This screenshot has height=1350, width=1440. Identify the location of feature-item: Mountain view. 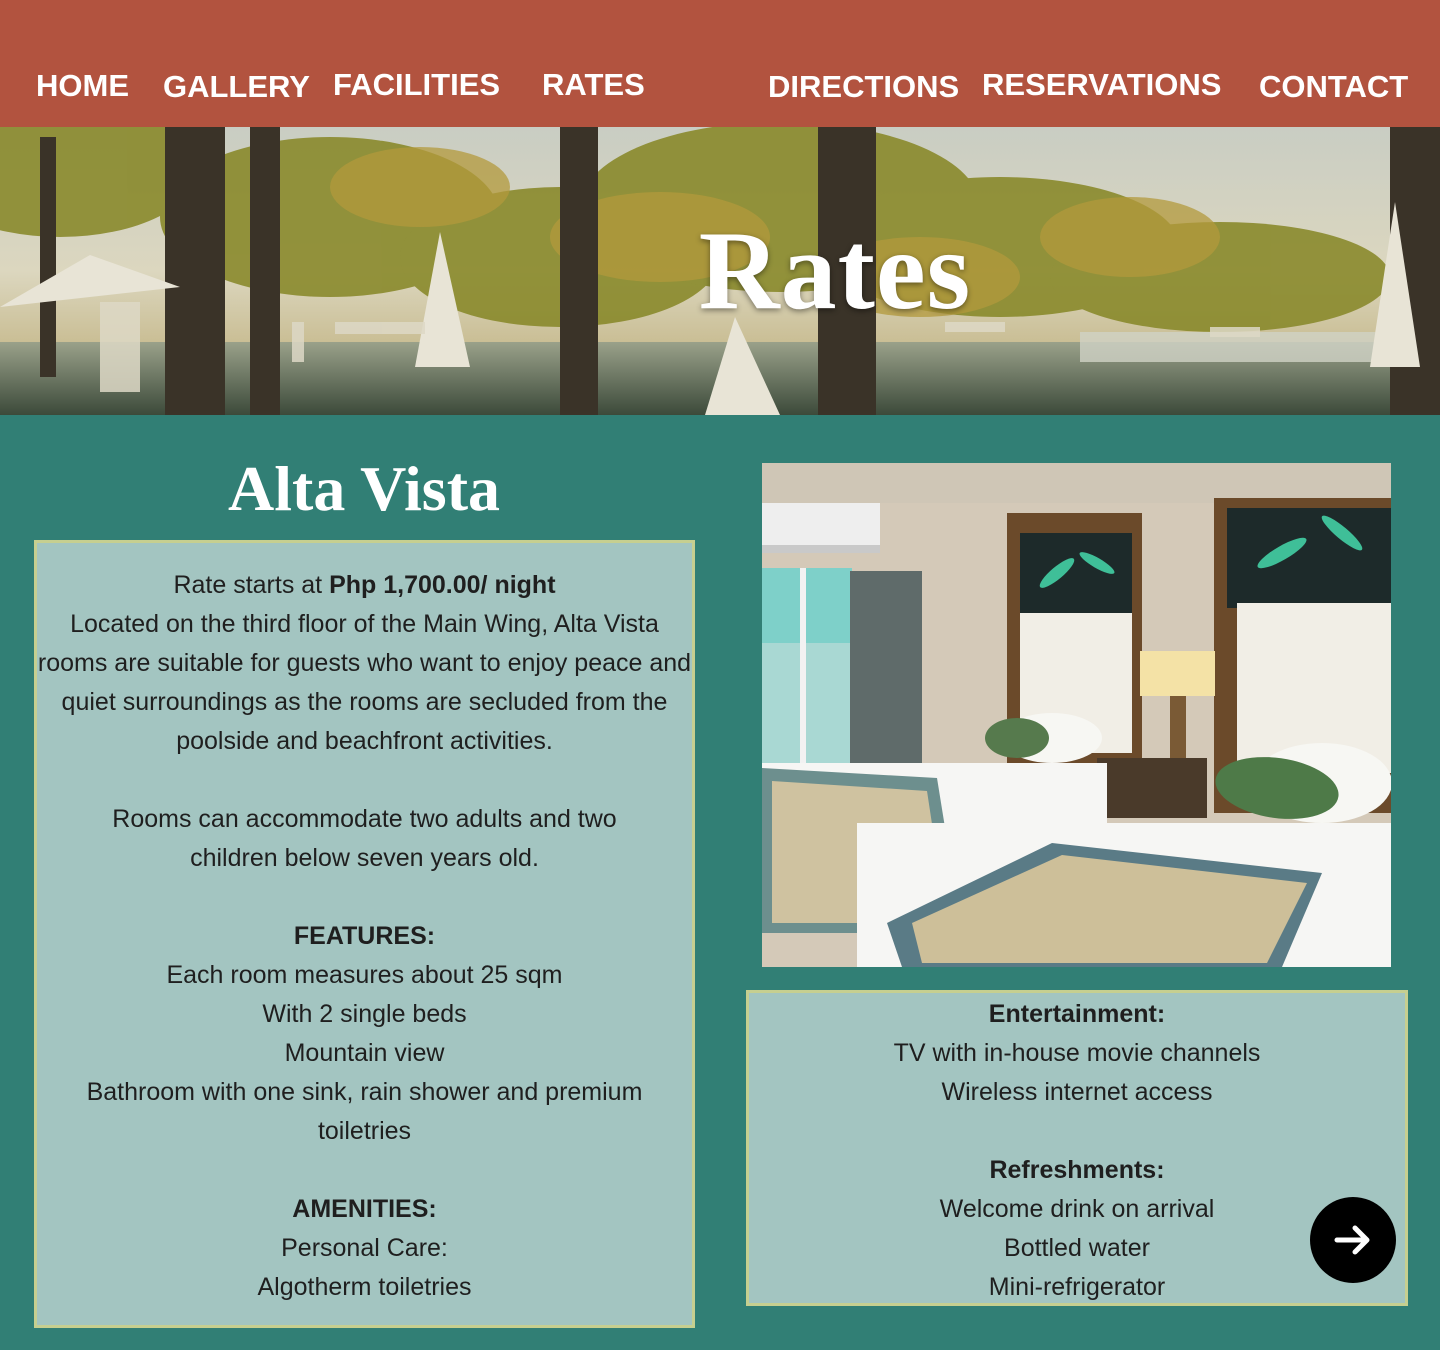
(364, 1053).